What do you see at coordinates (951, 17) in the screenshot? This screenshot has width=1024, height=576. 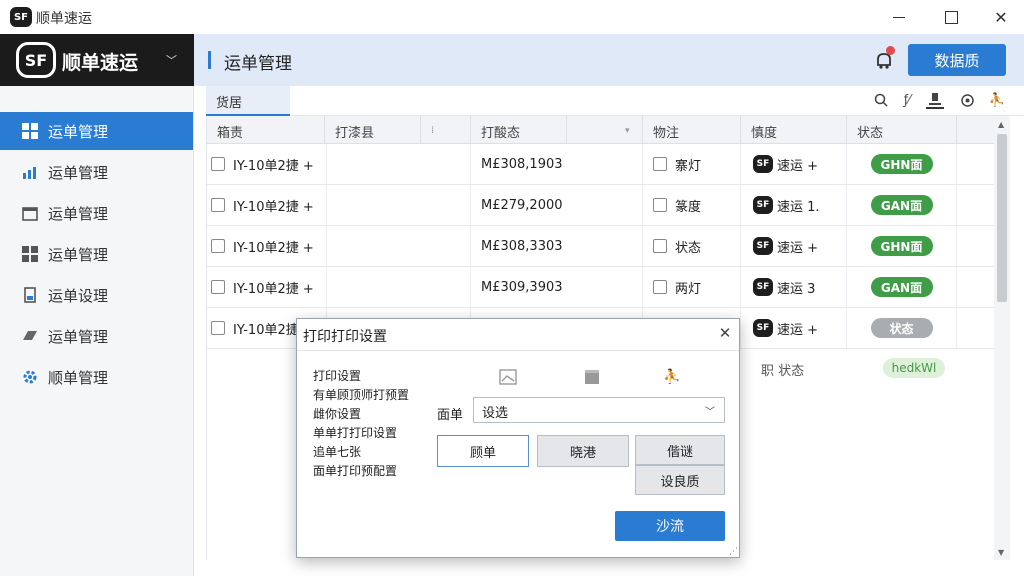 I see `maximize-button` at bounding box center [951, 17].